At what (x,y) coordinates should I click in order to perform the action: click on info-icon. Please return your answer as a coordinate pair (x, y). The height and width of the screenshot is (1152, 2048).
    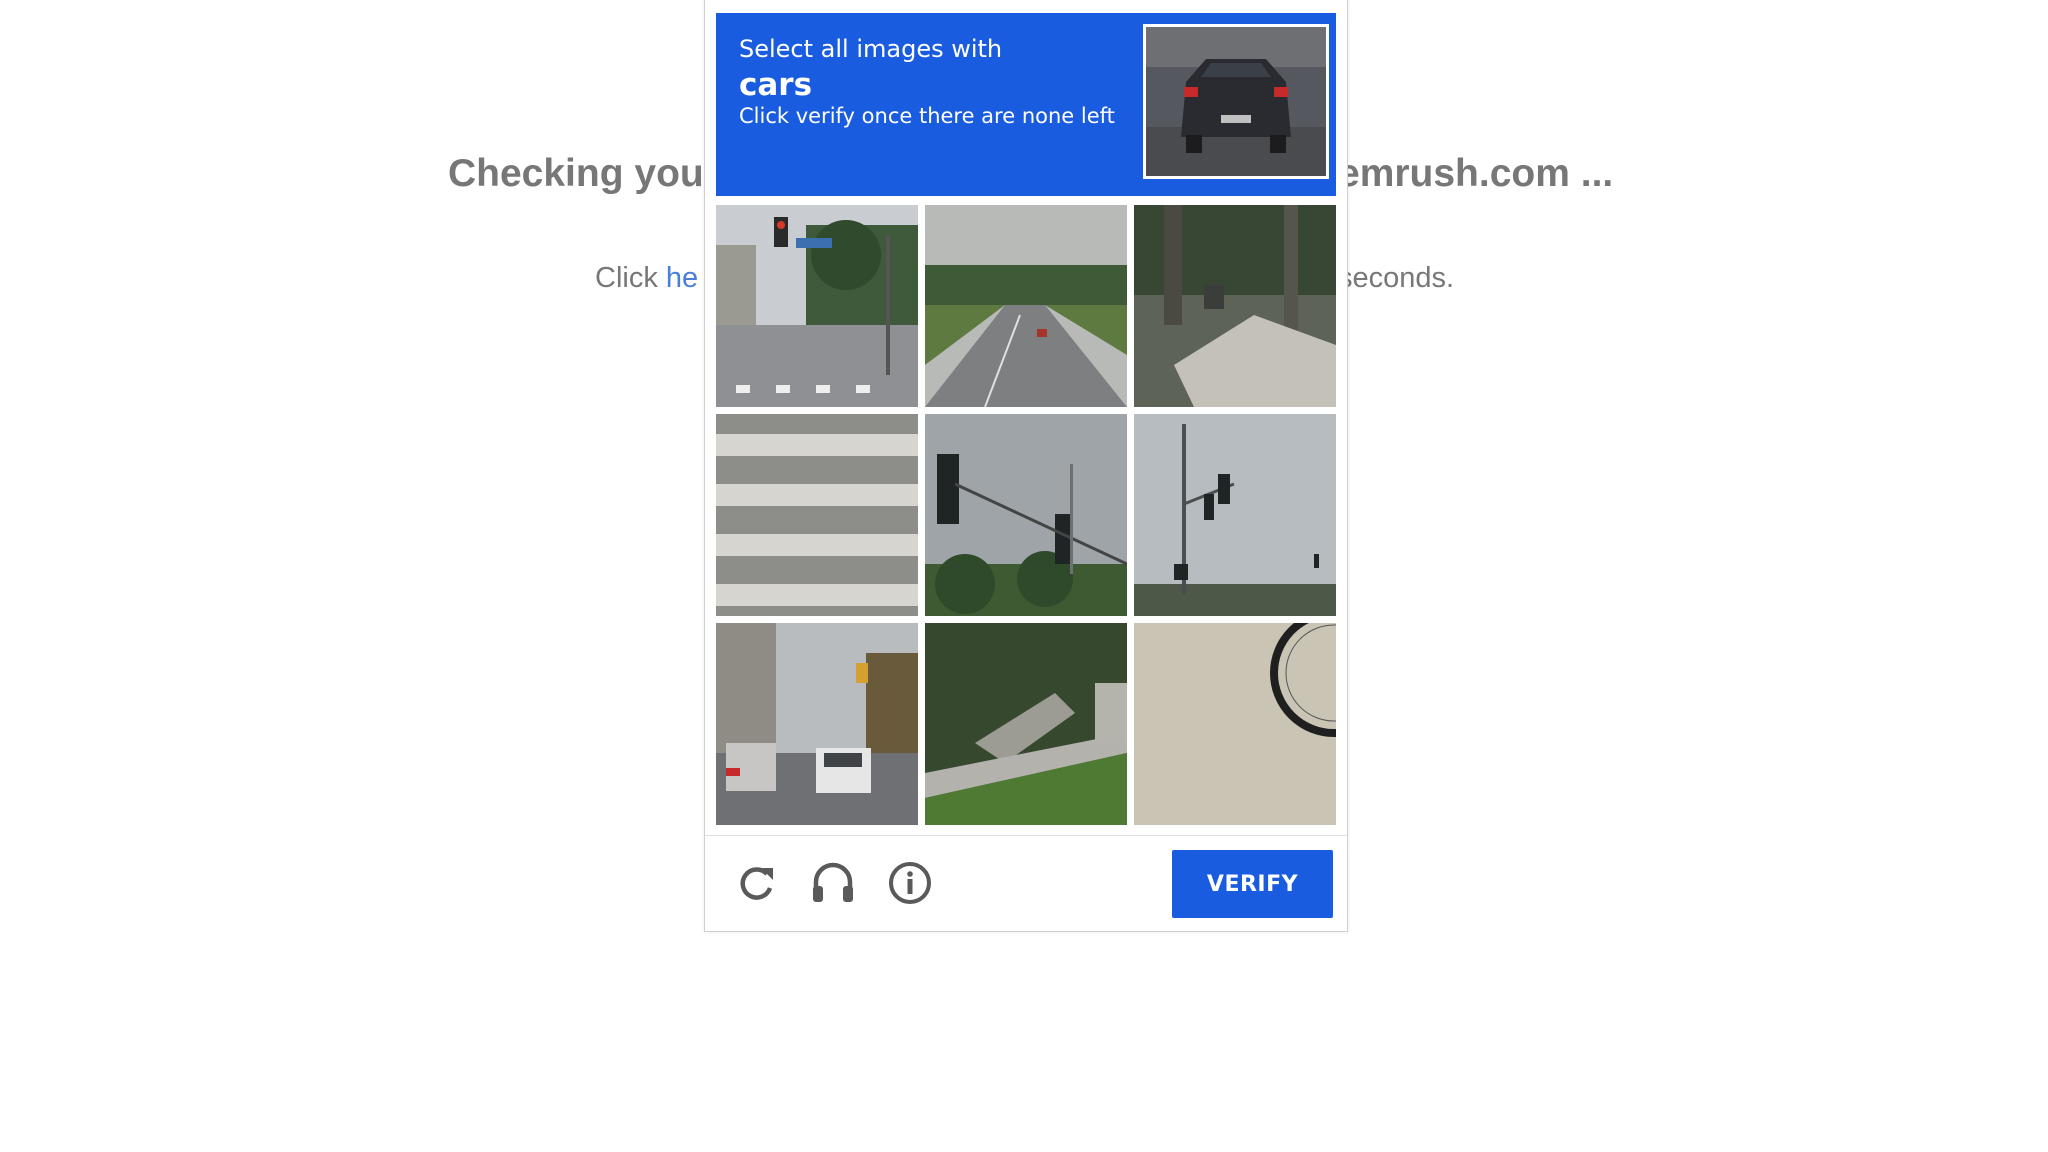
    Looking at the image, I should click on (910, 883).